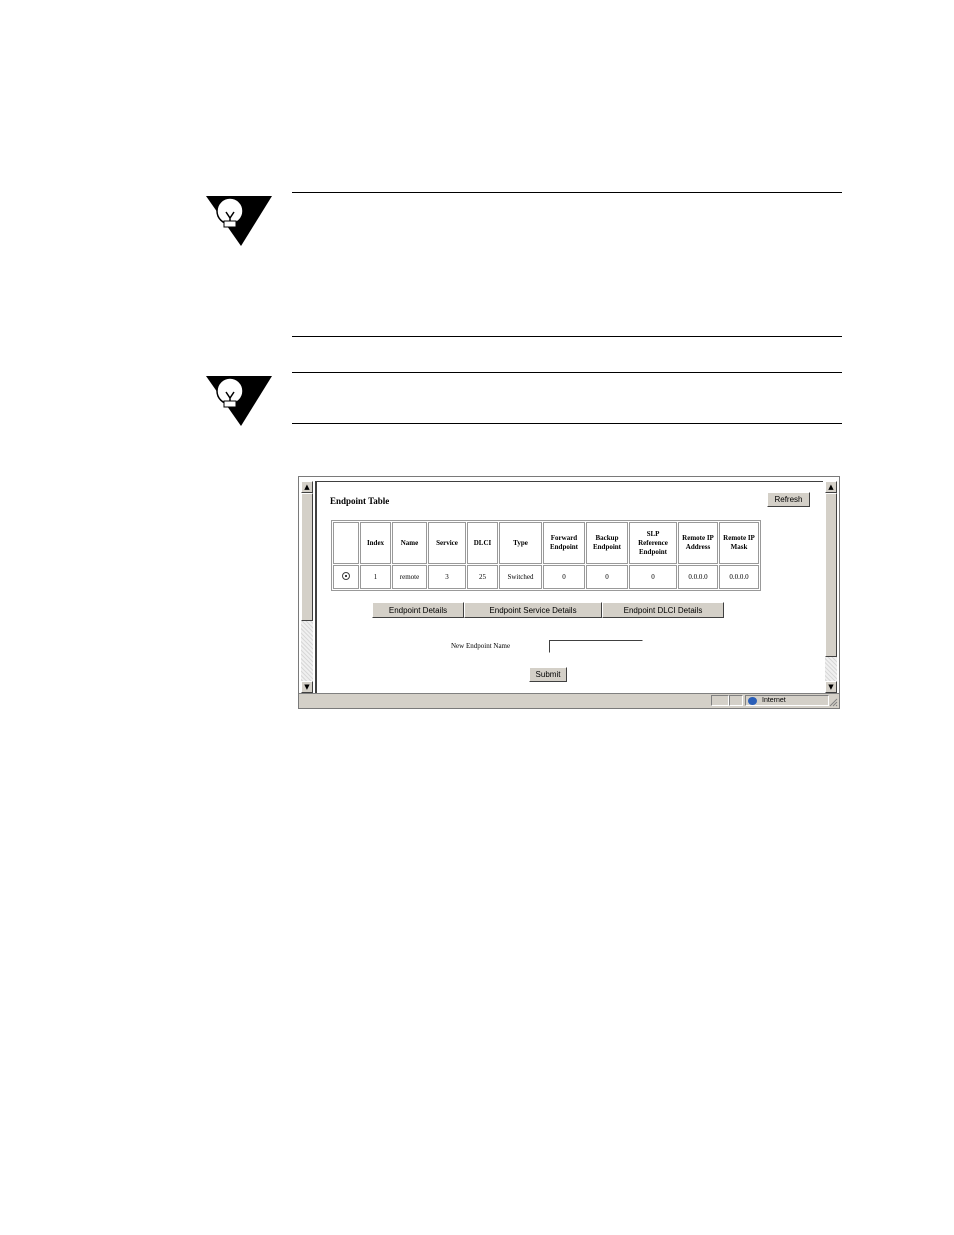  I want to click on column-header: Type, so click(520, 543).